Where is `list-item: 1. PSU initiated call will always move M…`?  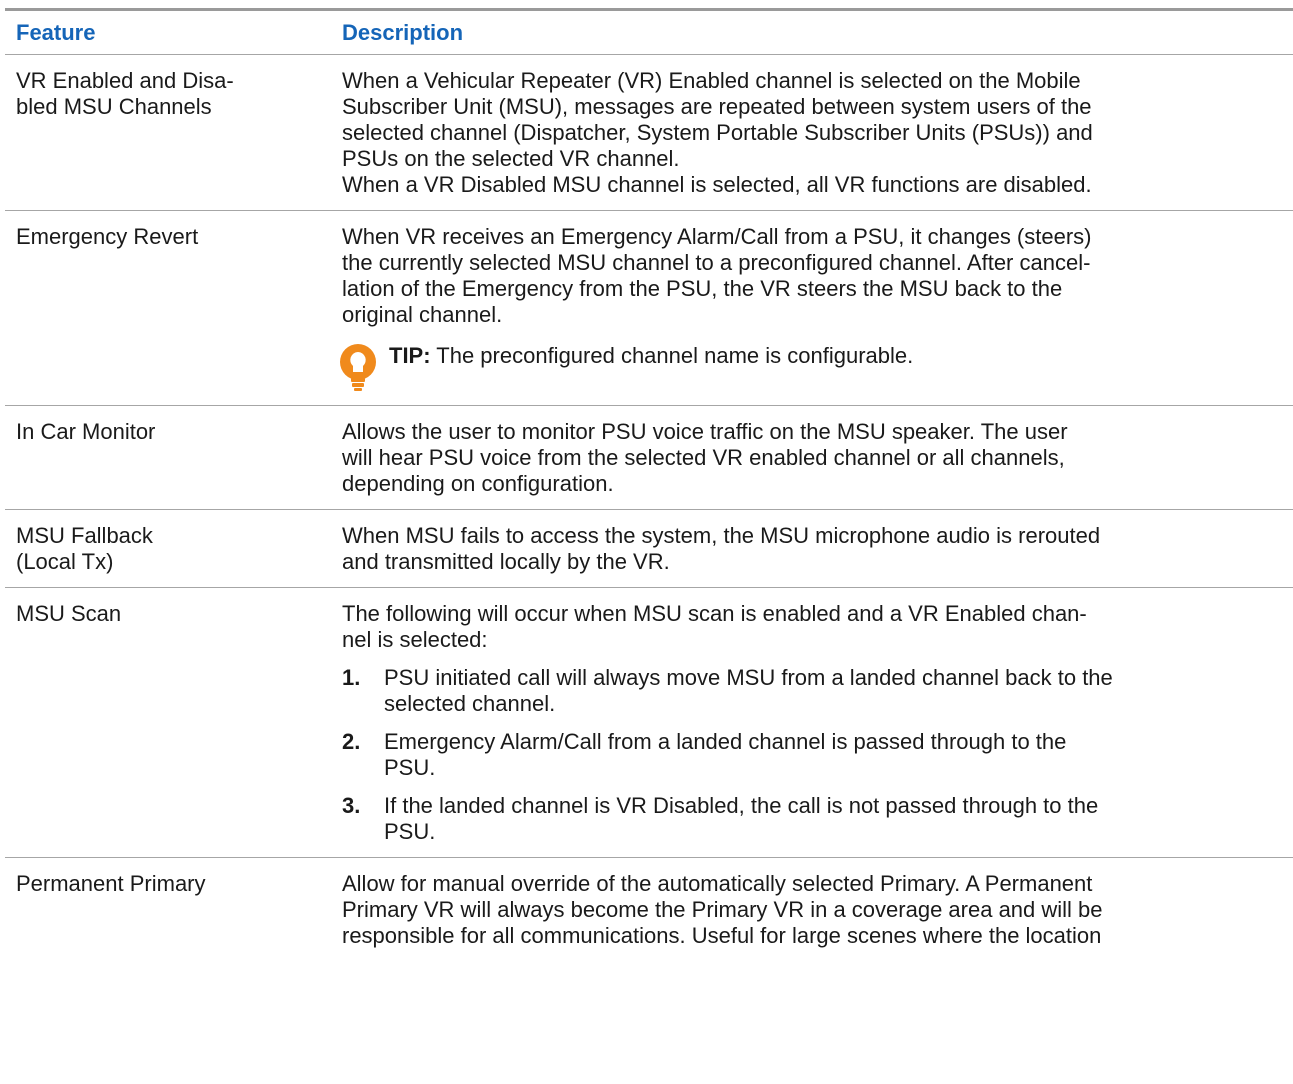
list-item: 1. PSU initiated call will always move M… is located at coordinates (812, 691).